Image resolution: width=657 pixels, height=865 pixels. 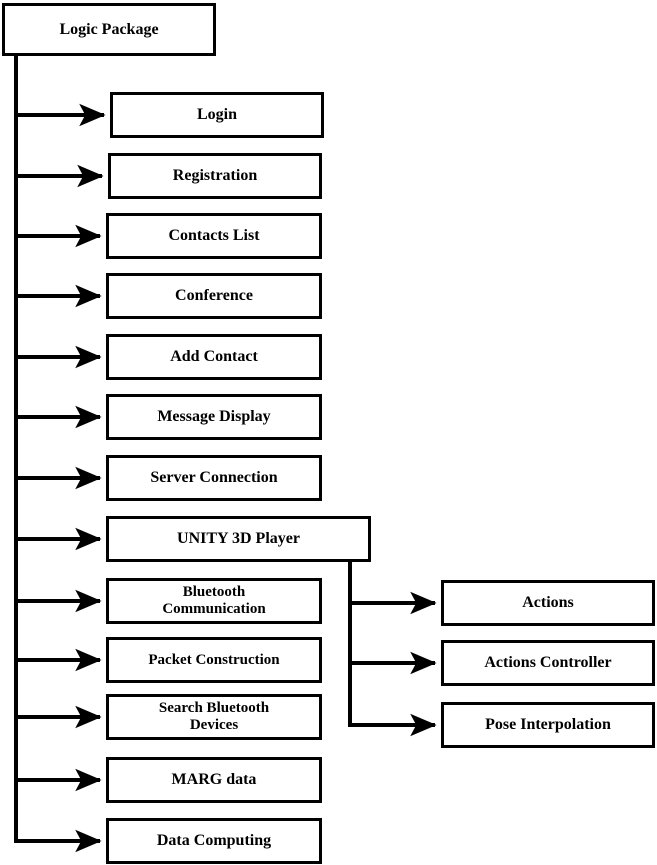 I want to click on node-label: Message Display, so click(x=214, y=417).